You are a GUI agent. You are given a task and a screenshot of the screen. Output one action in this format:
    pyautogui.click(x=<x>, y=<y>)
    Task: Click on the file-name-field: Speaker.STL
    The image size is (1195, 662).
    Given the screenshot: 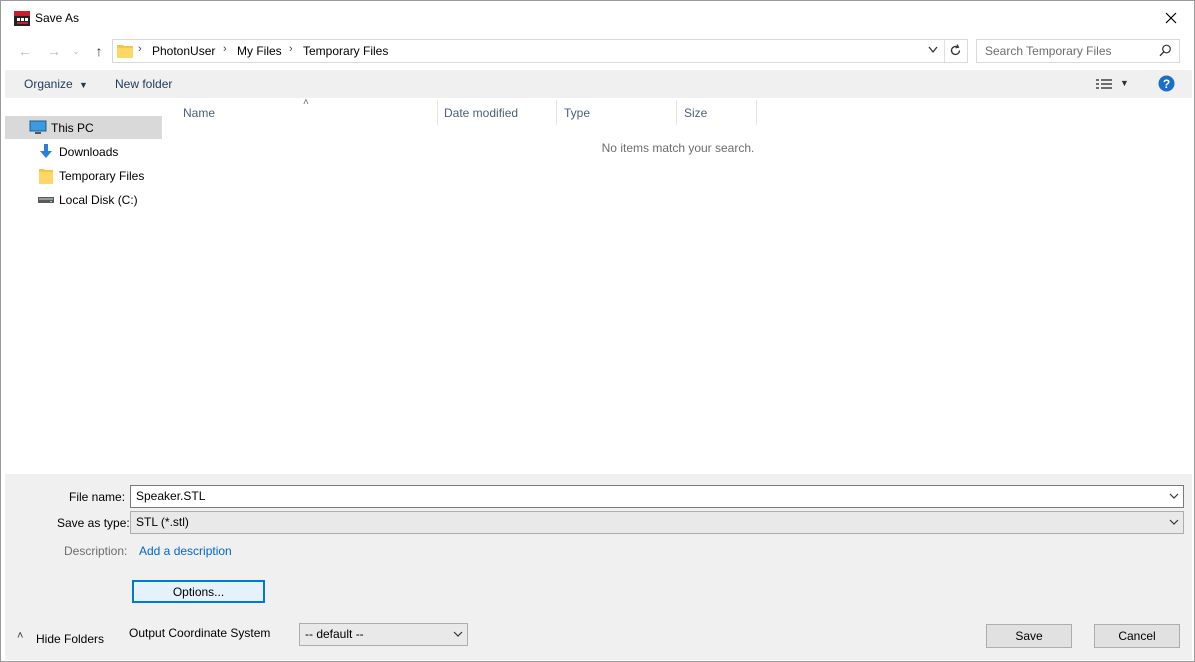 What is the action you would take?
    pyautogui.click(x=657, y=496)
    